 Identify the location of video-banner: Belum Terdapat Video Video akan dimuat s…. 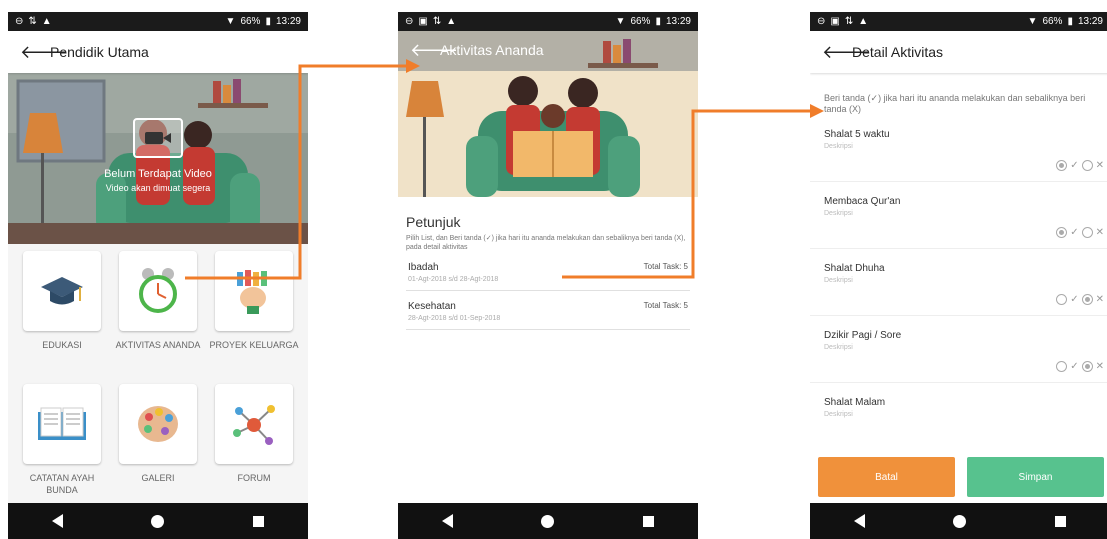
(158, 158).